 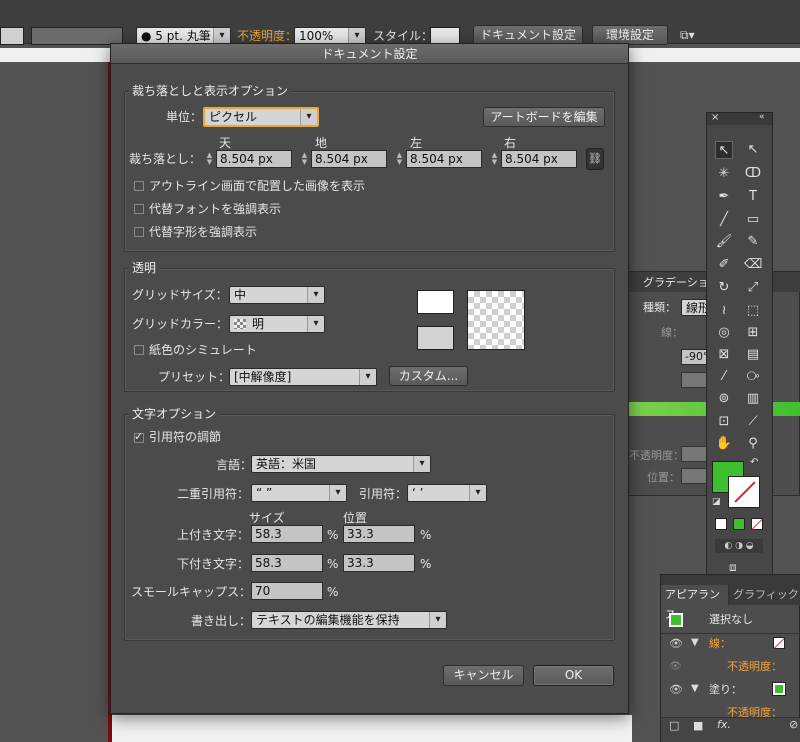 I want to click on close-icon: ×, so click(x=715, y=117).